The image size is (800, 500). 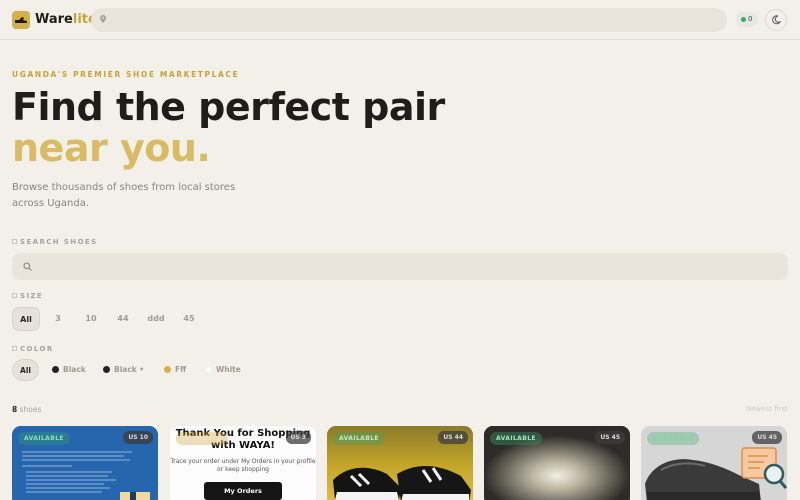 What do you see at coordinates (59, 242) in the screenshot?
I see `search-label-text: SEARCH SHOES` at bounding box center [59, 242].